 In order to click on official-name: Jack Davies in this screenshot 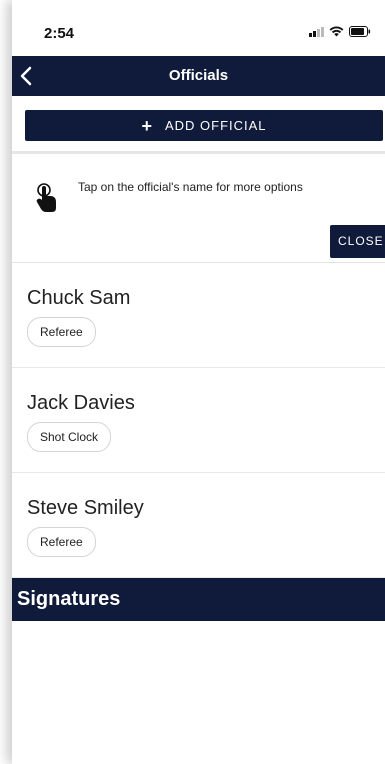, I will do `click(81, 403)`.